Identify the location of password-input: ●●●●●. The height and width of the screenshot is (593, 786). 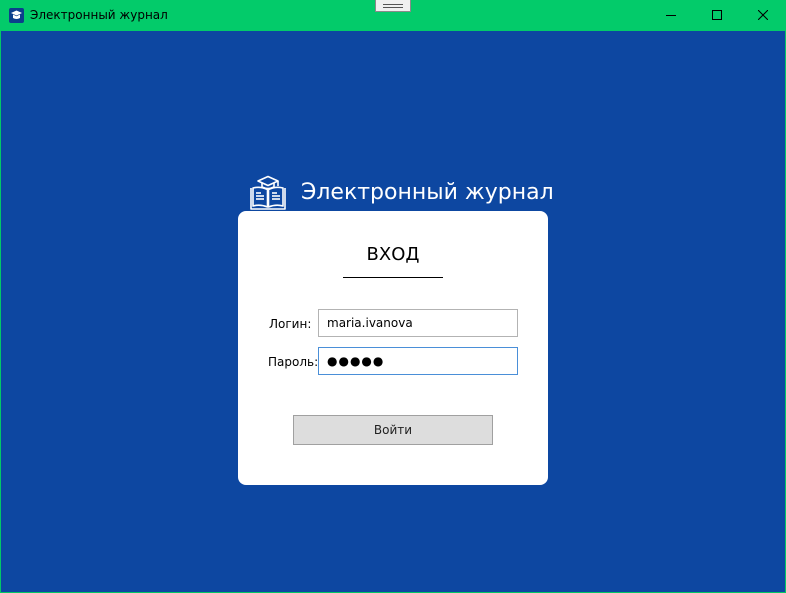
(418, 361).